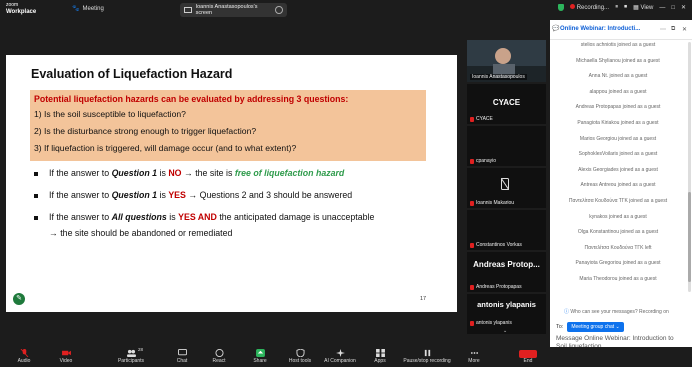  I want to click on tile-name-text: antonis ylapanis, so click(494, 323).